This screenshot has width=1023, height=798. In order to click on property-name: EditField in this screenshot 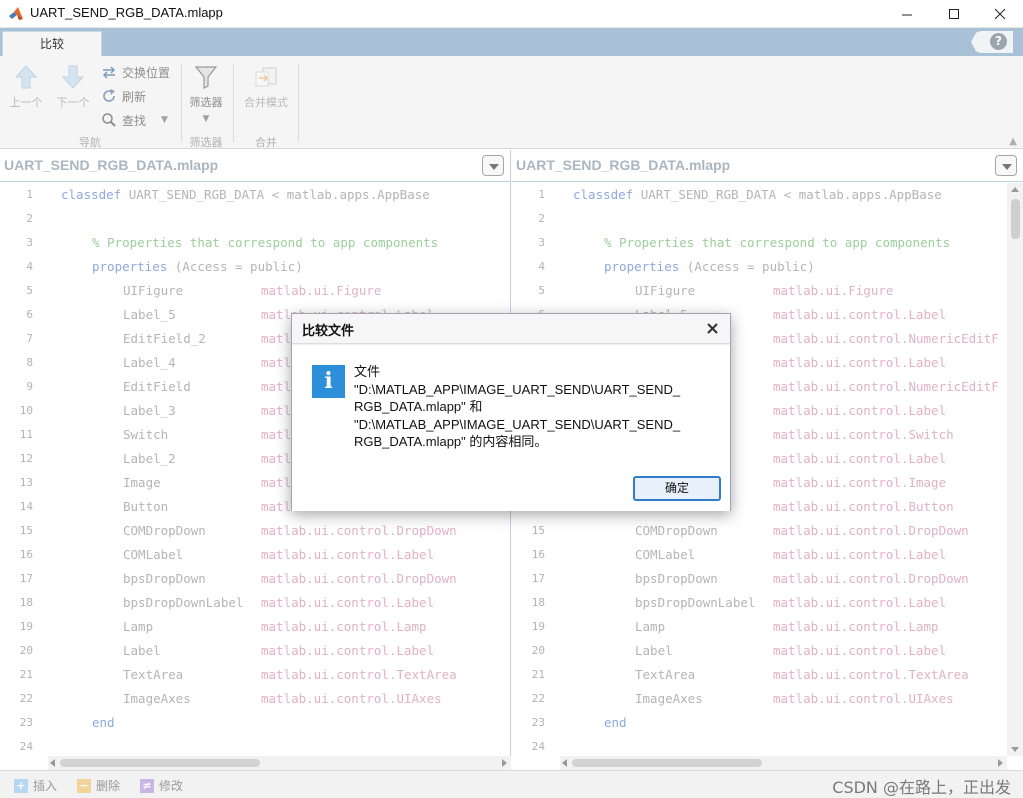, I will do `click(157, 386)`.